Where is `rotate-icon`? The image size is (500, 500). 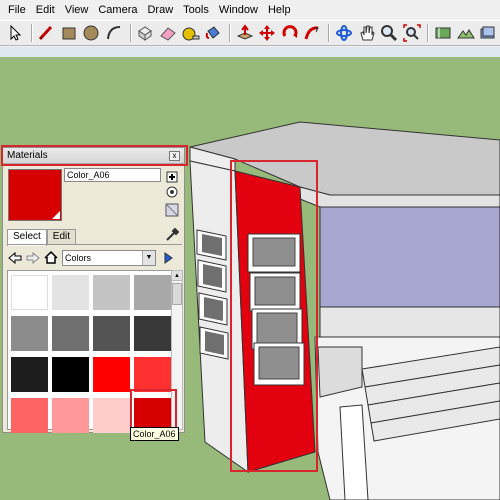 rotate-icon is located at coordinates (290, 33).